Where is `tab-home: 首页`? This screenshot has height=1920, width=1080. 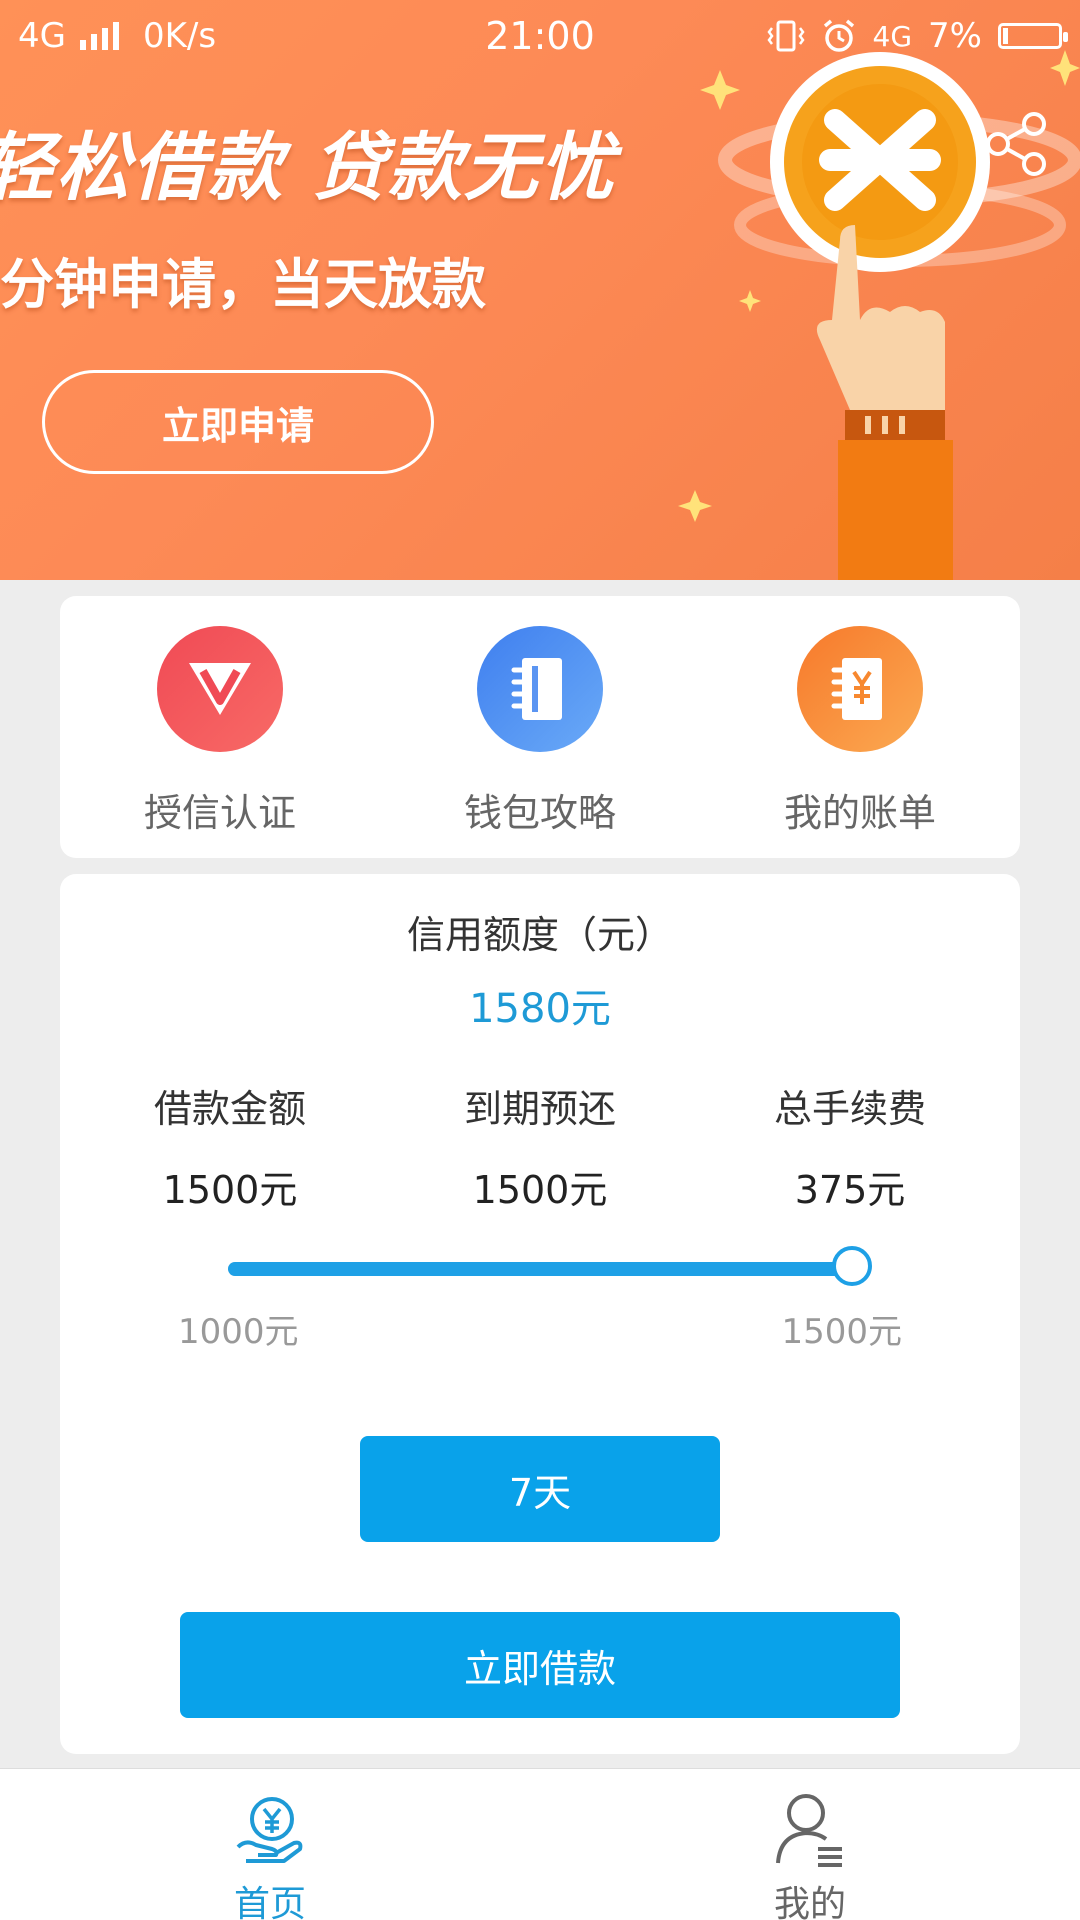
tab-home: 首页 is located at coordinates (270, 1844).